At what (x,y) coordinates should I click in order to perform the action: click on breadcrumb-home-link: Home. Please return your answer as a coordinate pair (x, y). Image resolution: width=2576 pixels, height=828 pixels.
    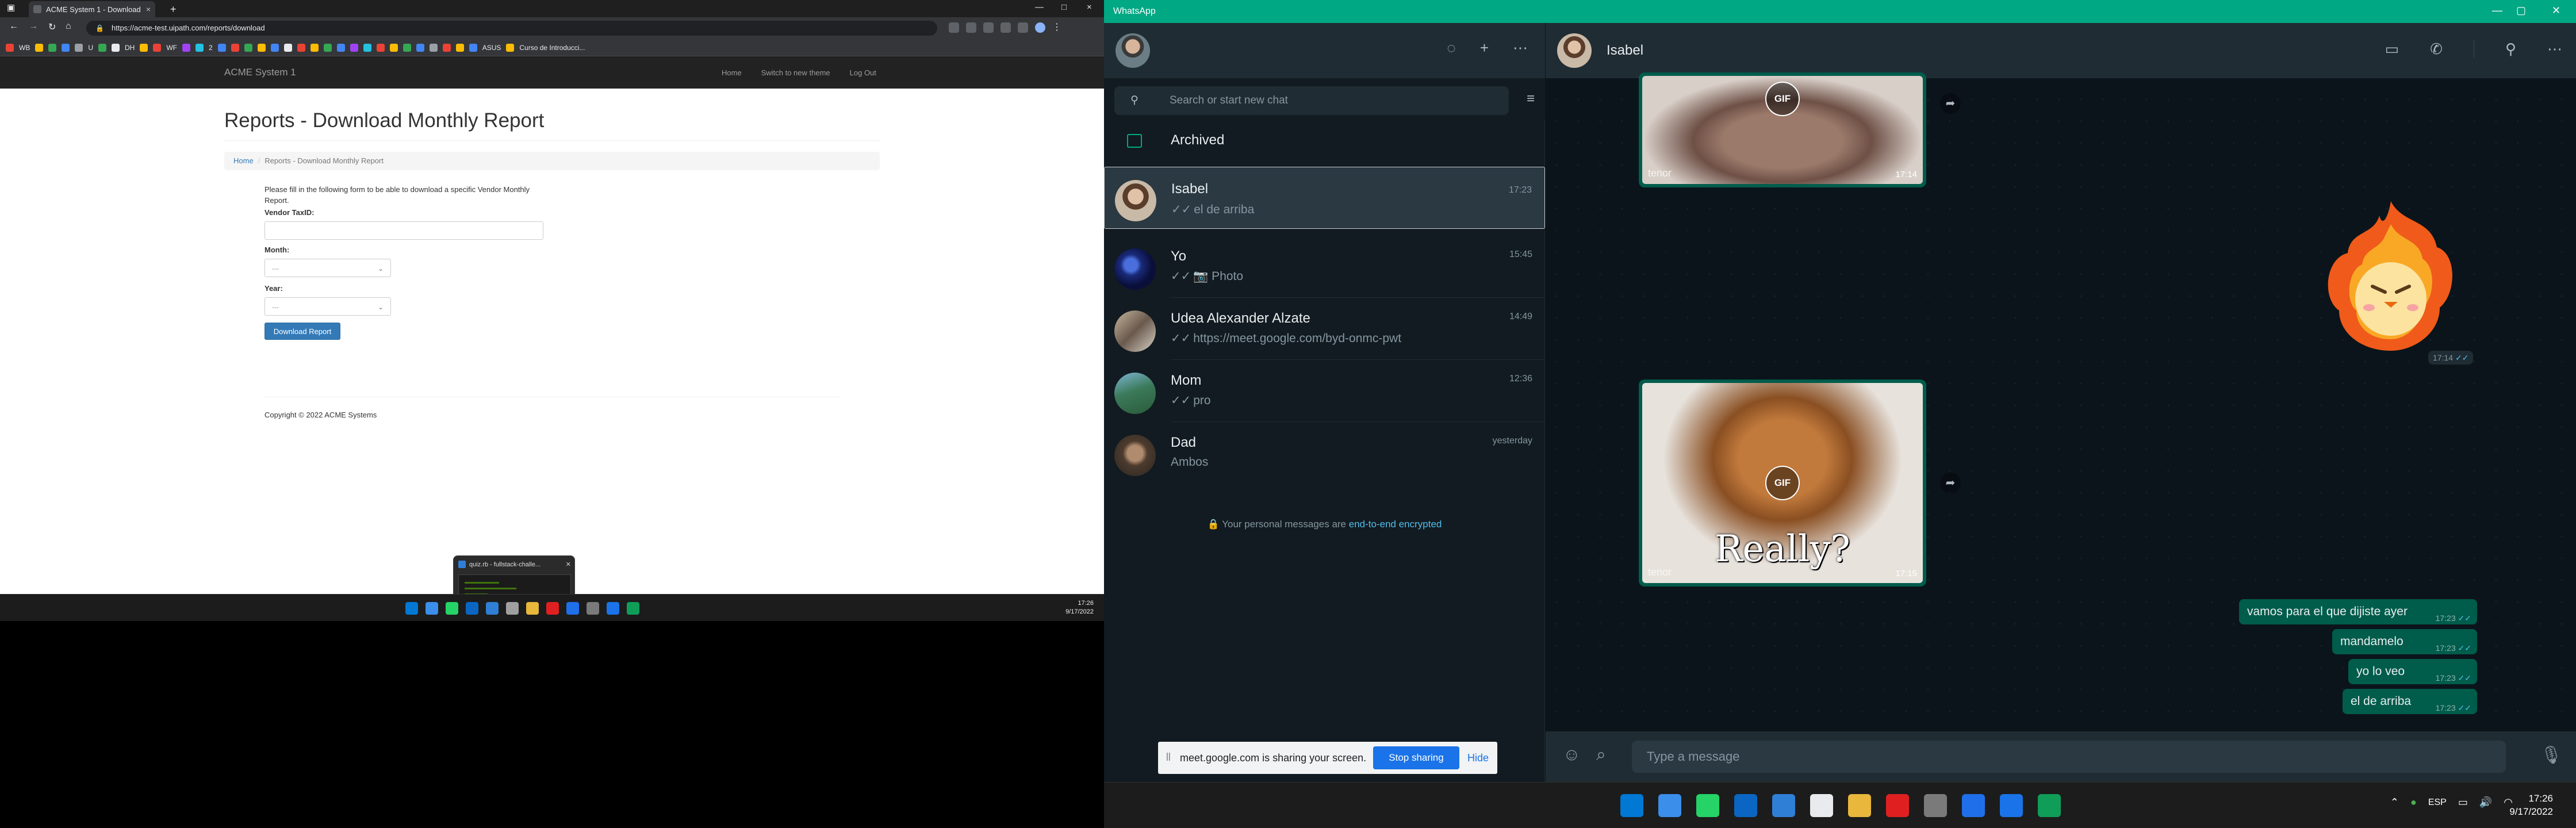
    Looking at the image, I should click on (243, 160).